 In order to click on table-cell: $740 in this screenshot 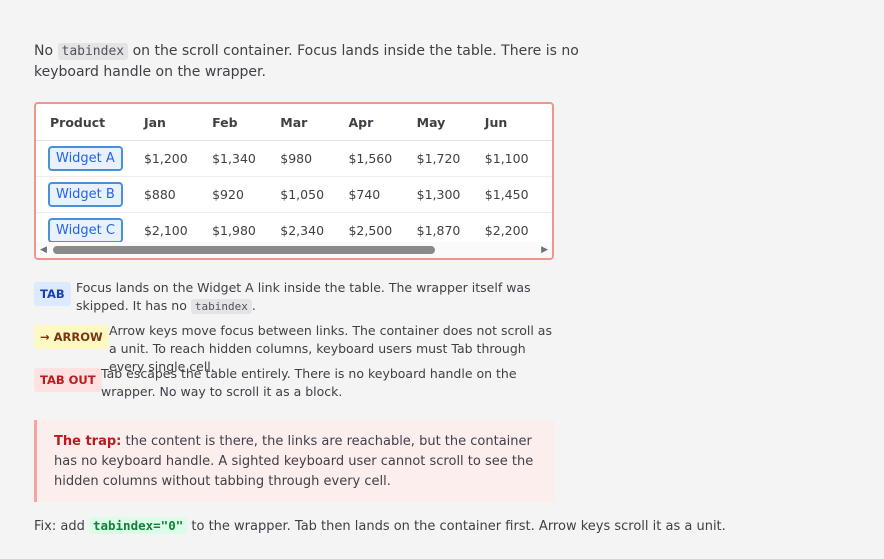, I will do `click(381, 194)`.